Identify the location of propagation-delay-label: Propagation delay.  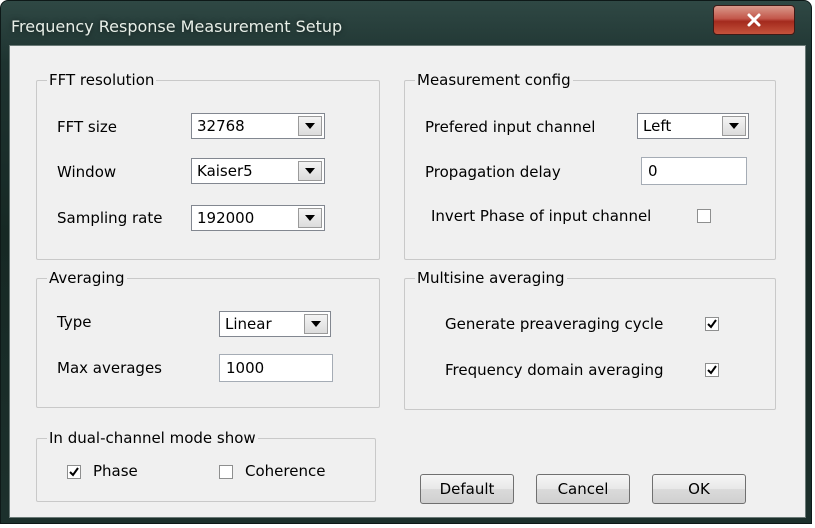
(493, 172).